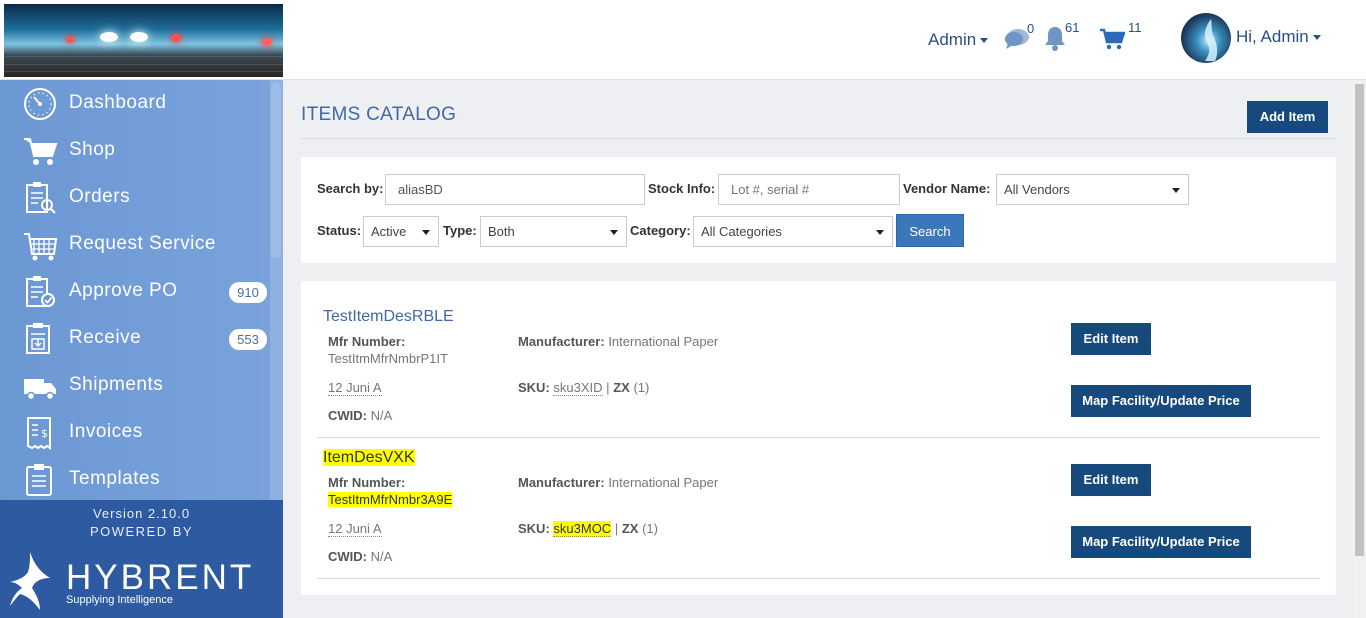 This screenshot has width=1366, height=618. What do you see at coordinates (818, 138) in the screenshot?
I see `title-divider` at bounding box center [818, 138].